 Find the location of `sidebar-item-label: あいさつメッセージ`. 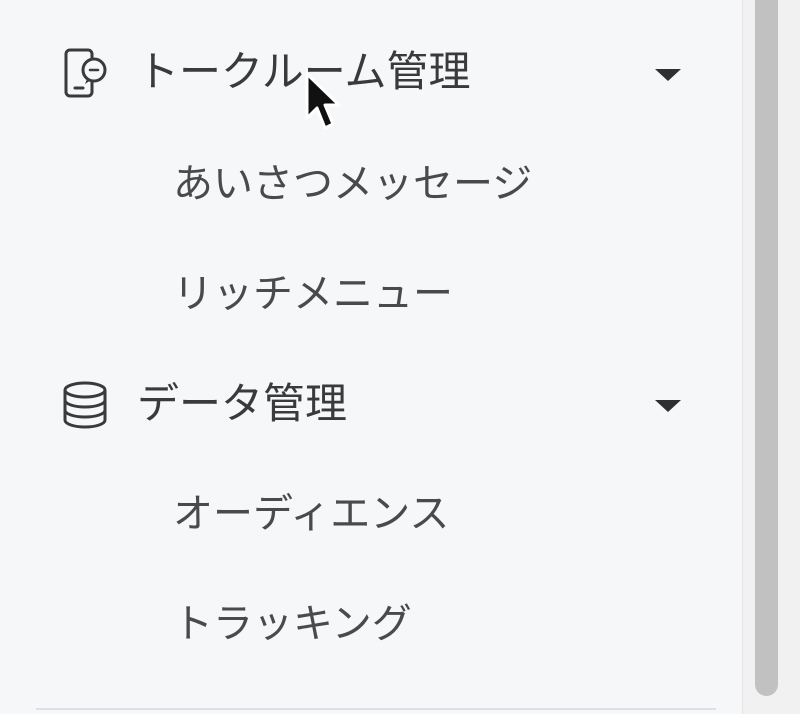

sidebar-item-label: あいさつメッセージ is located at coordinates (353, 184).